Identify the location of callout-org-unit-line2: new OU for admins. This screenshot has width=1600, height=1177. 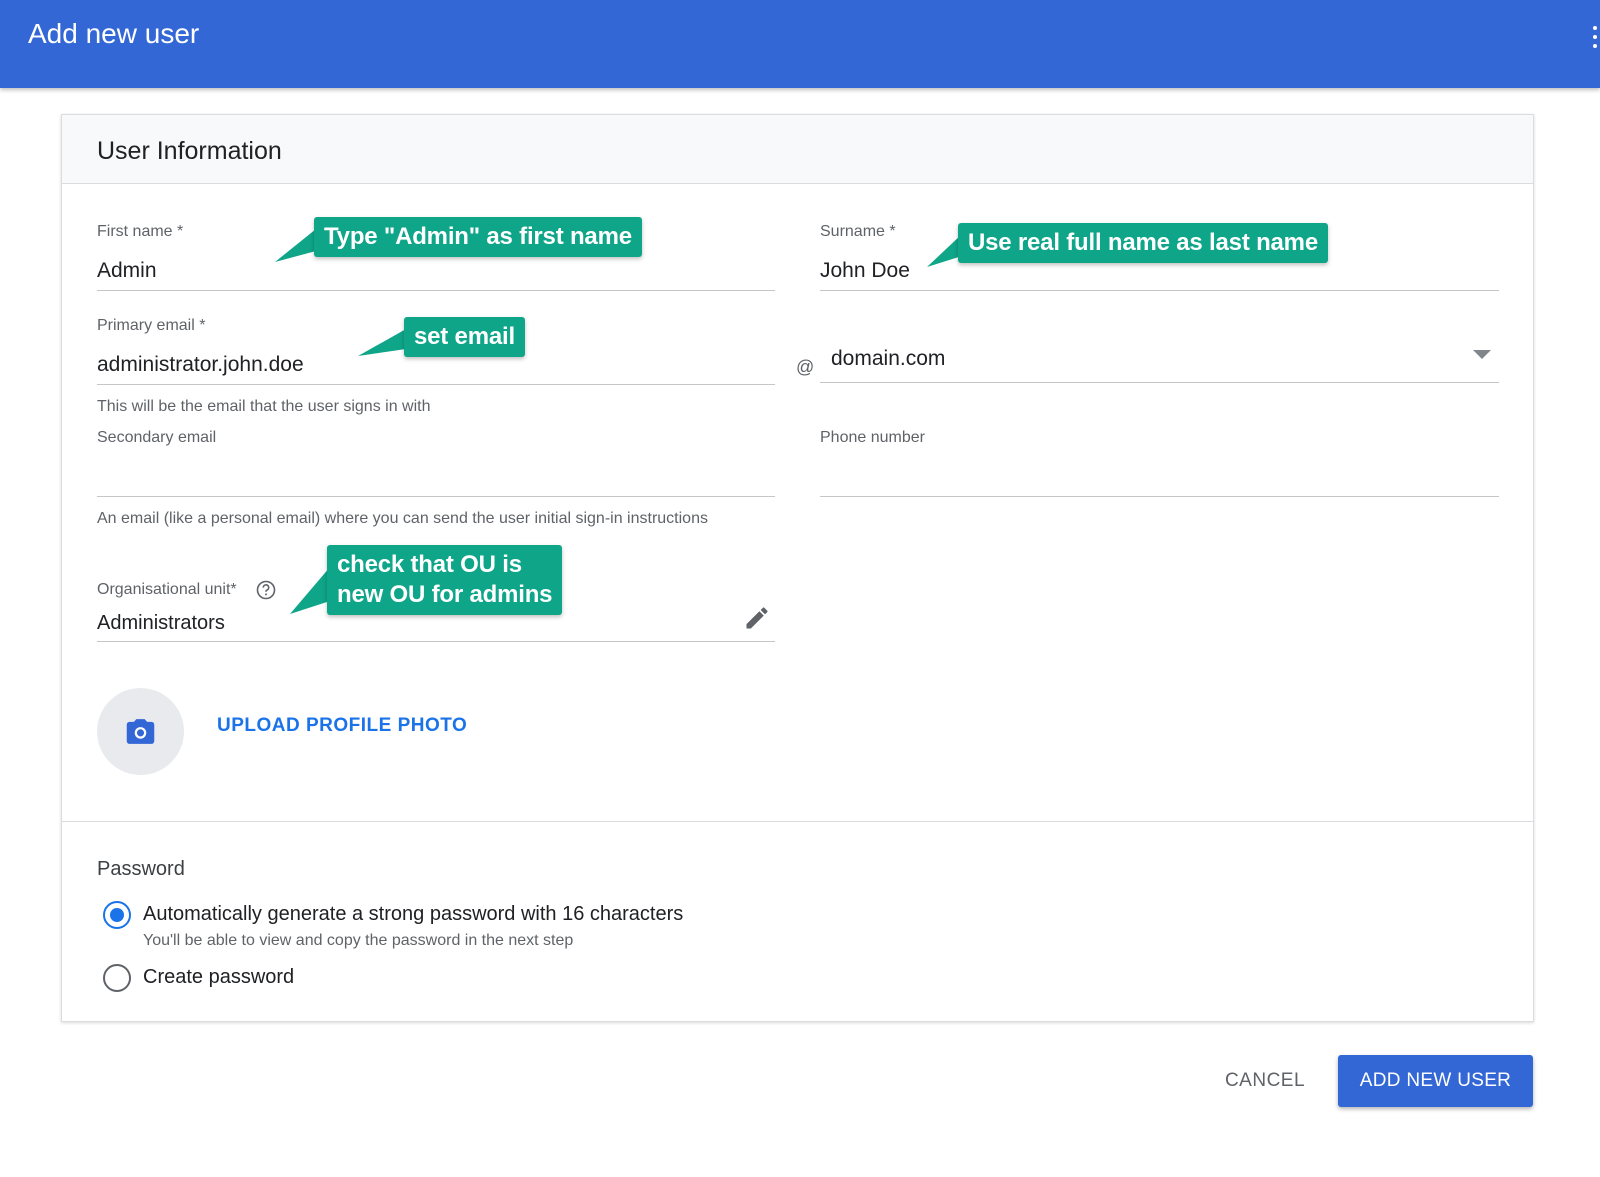
(445, 594).